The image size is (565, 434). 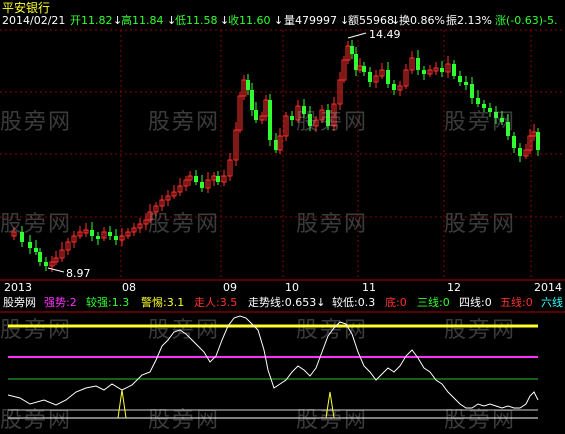 What do you see at coordinates (292, 287) in the screenshot?
I see `x-label: 10` at bounding box center [292, 287].